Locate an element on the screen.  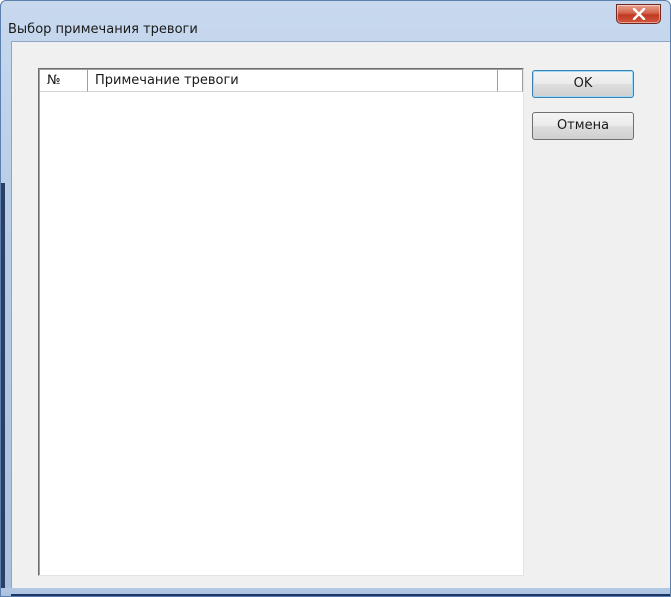
column-header-alarm-note: Примечание тревоги is located at coordinates (293, 81).